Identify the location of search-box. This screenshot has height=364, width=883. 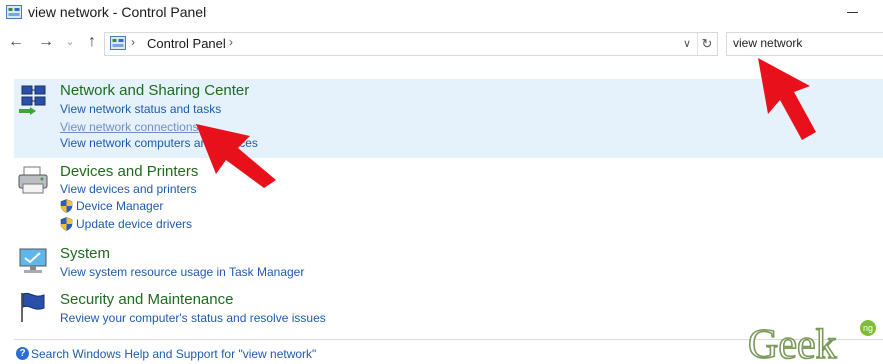
(804, 44).